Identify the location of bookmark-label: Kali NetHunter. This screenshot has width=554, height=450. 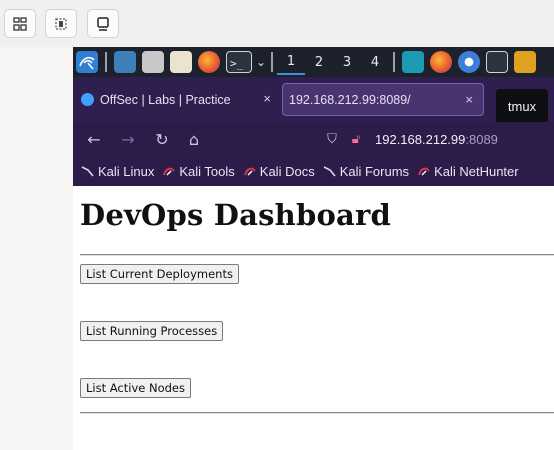
(476, 171).